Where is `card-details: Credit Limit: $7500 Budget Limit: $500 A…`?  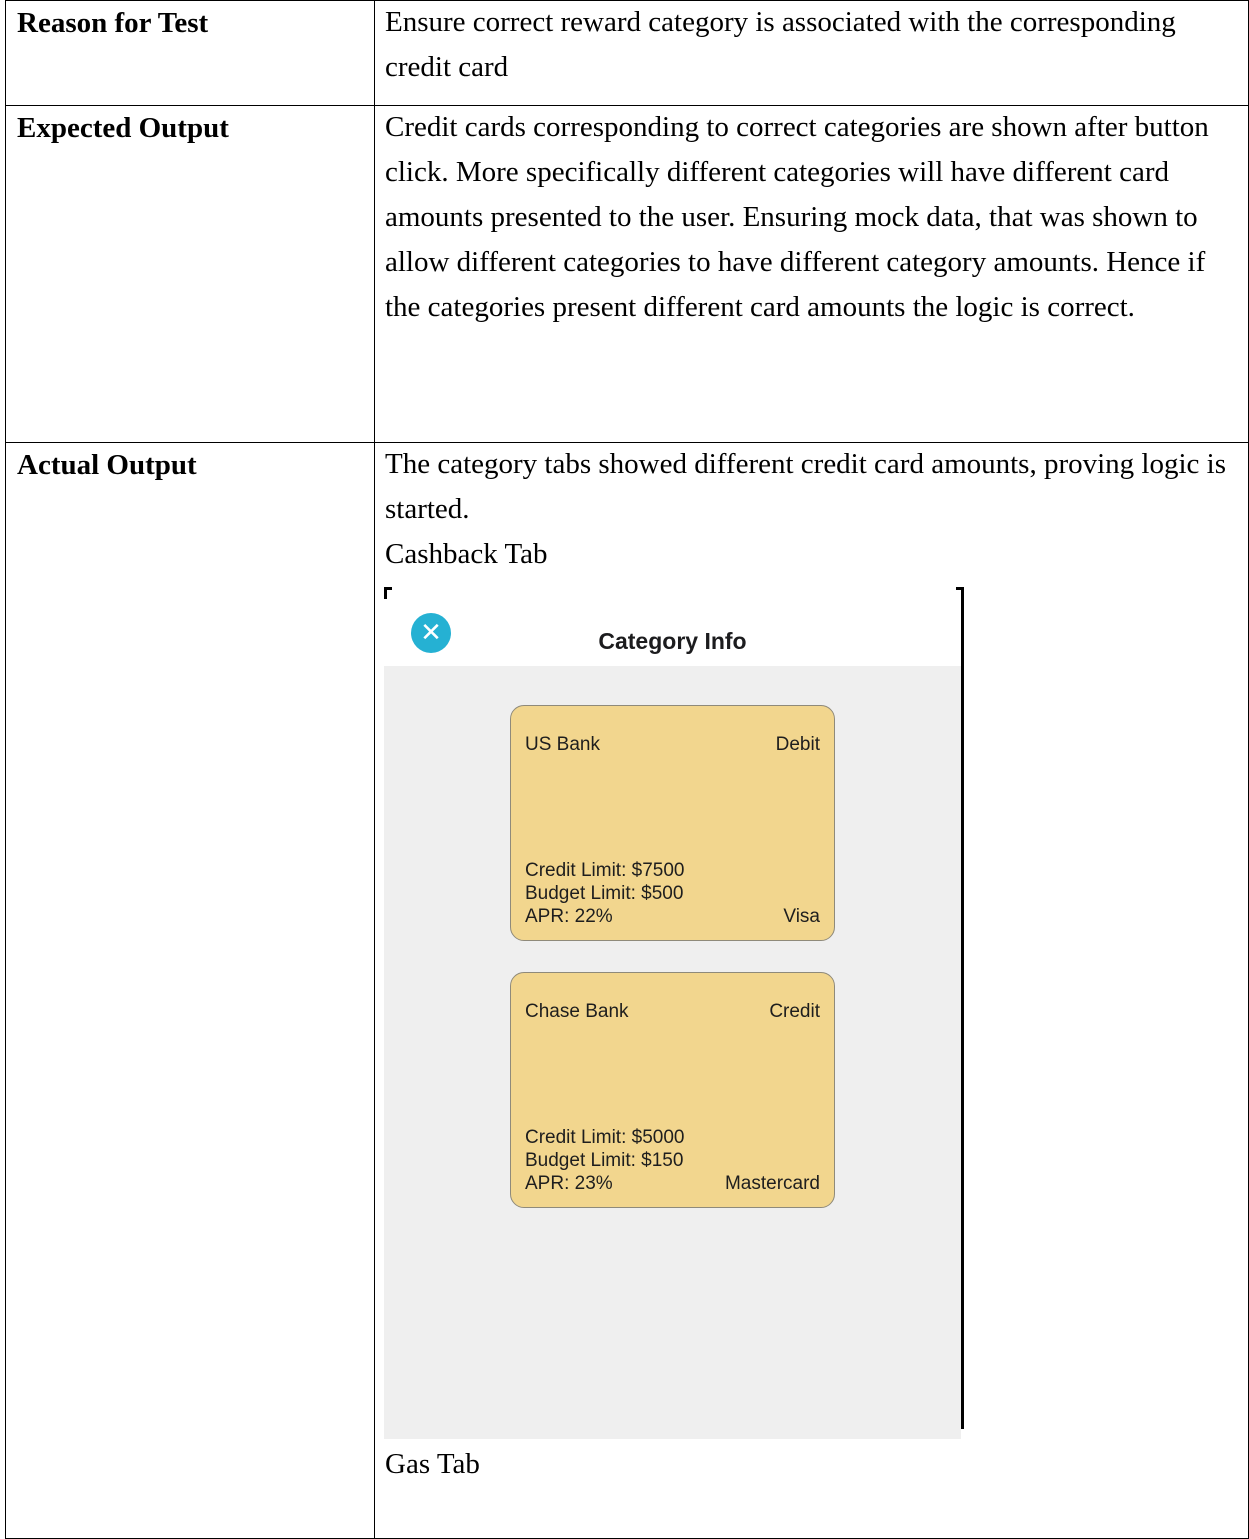
card-details: Credit Limit: $7500 Budget Limit: $500 A… is located at coordinates (604, 893).